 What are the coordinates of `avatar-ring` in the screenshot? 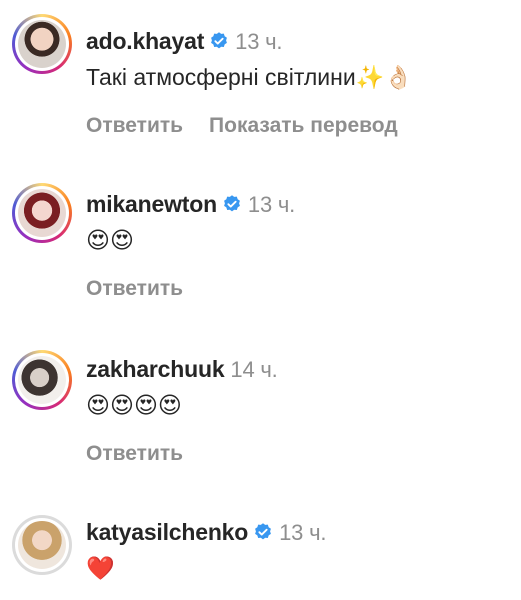 It's located at (42, 545).